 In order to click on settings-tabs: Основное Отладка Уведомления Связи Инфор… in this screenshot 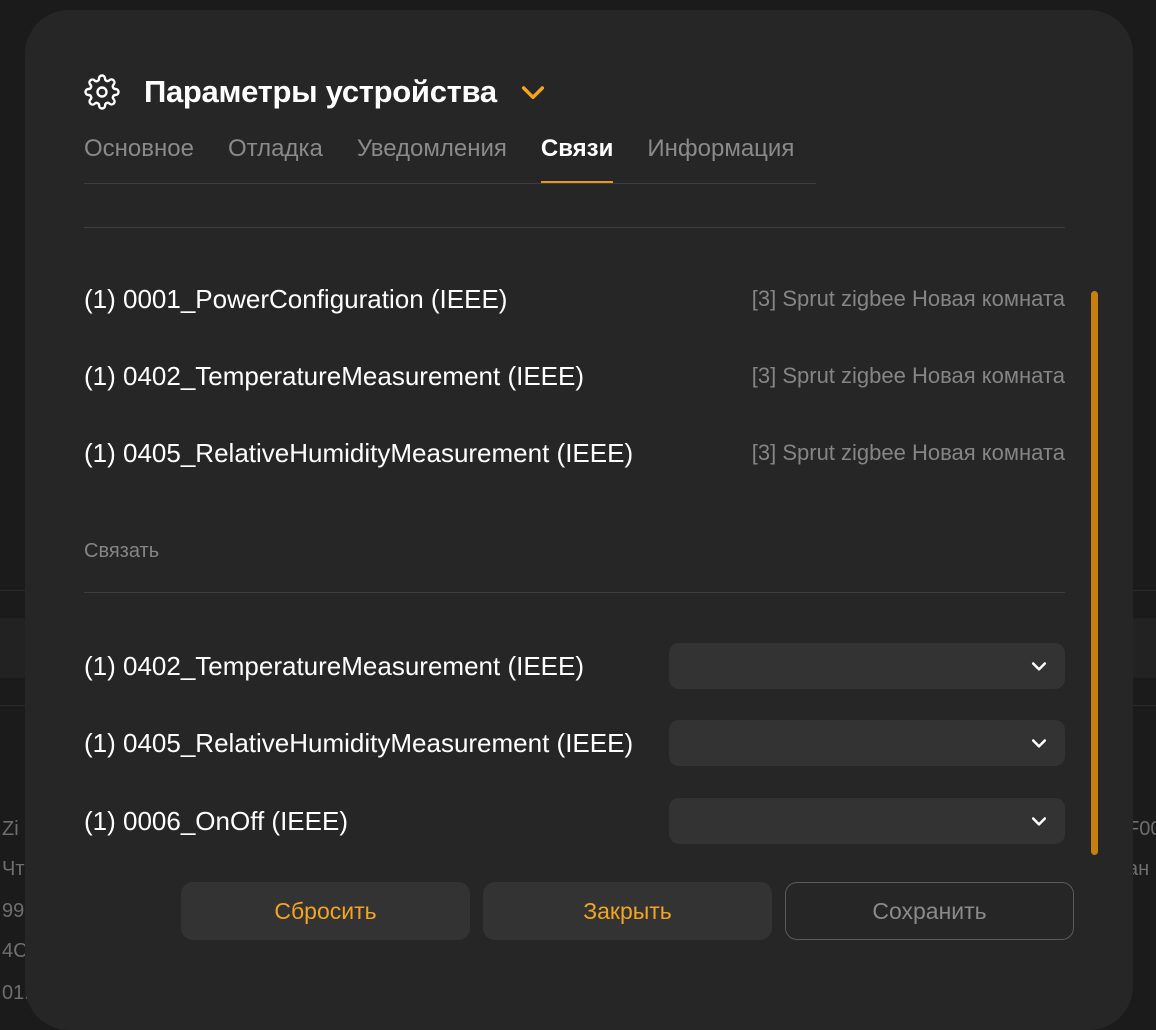, I will do `click(450, 157)`.